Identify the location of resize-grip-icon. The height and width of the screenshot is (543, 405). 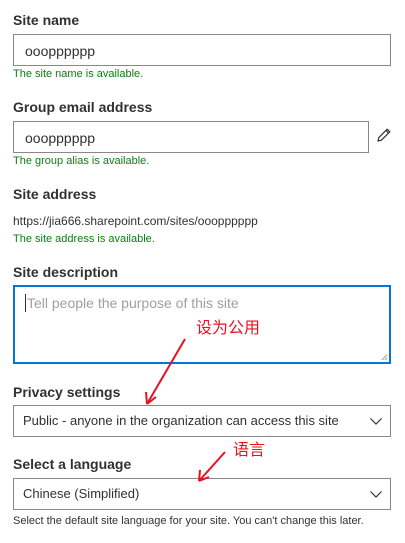
(384, 357).